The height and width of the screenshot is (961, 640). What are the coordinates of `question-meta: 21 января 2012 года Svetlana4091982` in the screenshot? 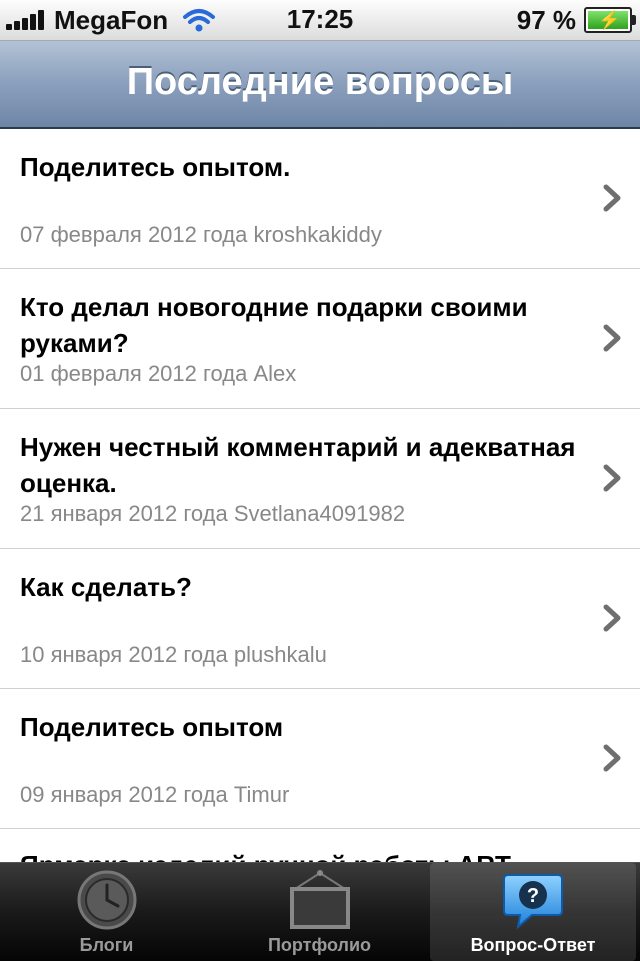 It's located at (213, 513).